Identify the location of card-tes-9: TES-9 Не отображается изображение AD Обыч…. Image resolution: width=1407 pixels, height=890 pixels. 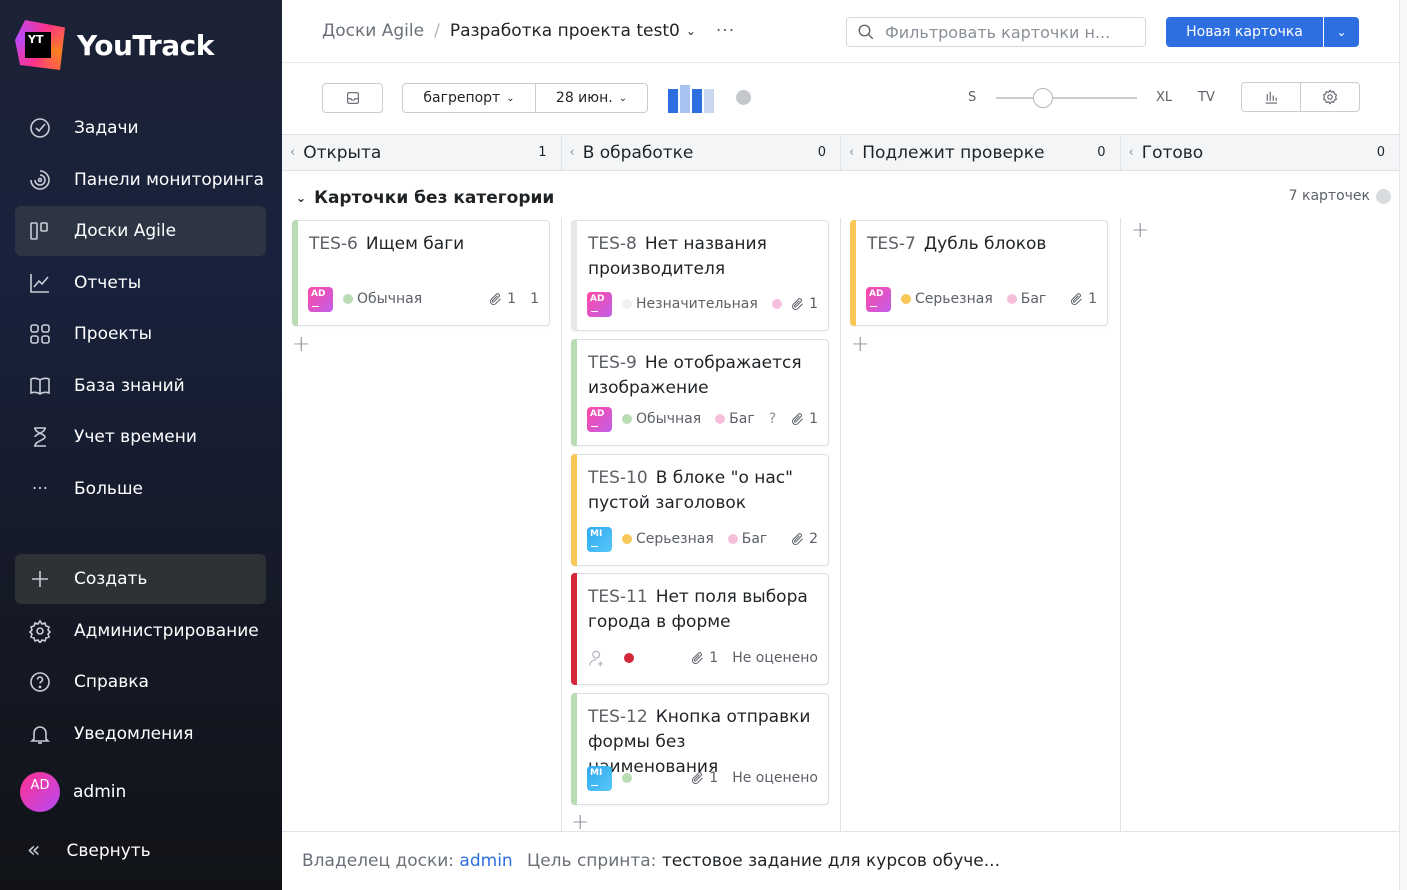
(700, 392).